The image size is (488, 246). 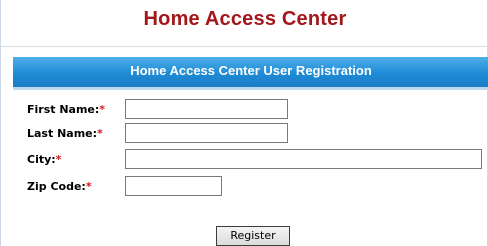 I want to click on first-name-field, so click(x=206, y=109).